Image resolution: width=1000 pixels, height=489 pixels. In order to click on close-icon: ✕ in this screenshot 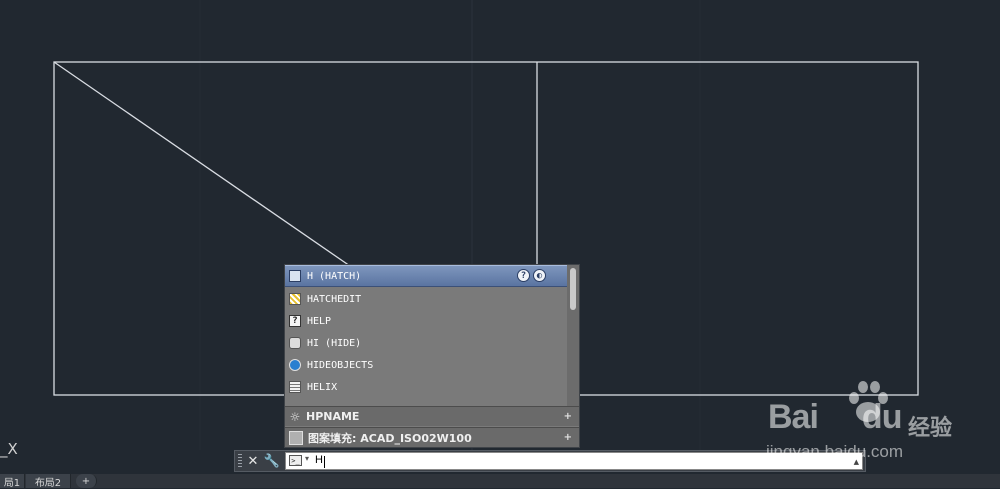, I will do `click(253, 461)`.